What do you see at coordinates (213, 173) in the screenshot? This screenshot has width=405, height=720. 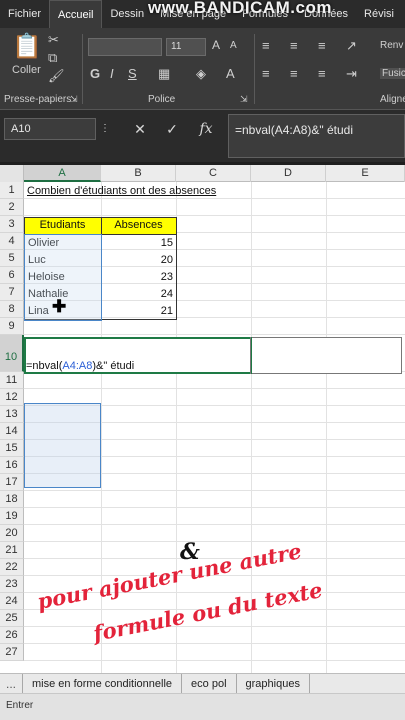 I see `column-header-c: C` at bounding box center [213, 173].